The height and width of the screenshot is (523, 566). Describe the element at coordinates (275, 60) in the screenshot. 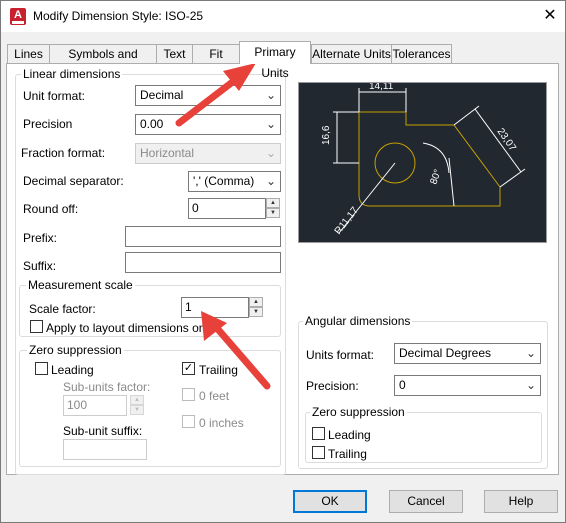

I see `tab-primary-units: Primary Units` at that location.